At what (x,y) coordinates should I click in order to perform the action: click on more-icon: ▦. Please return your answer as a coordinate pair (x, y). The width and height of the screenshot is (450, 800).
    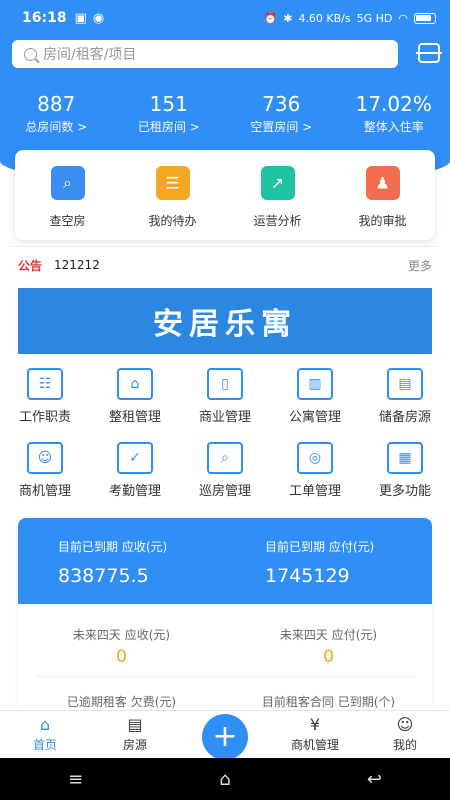
    Looking at the image, I should click on (405, 458).